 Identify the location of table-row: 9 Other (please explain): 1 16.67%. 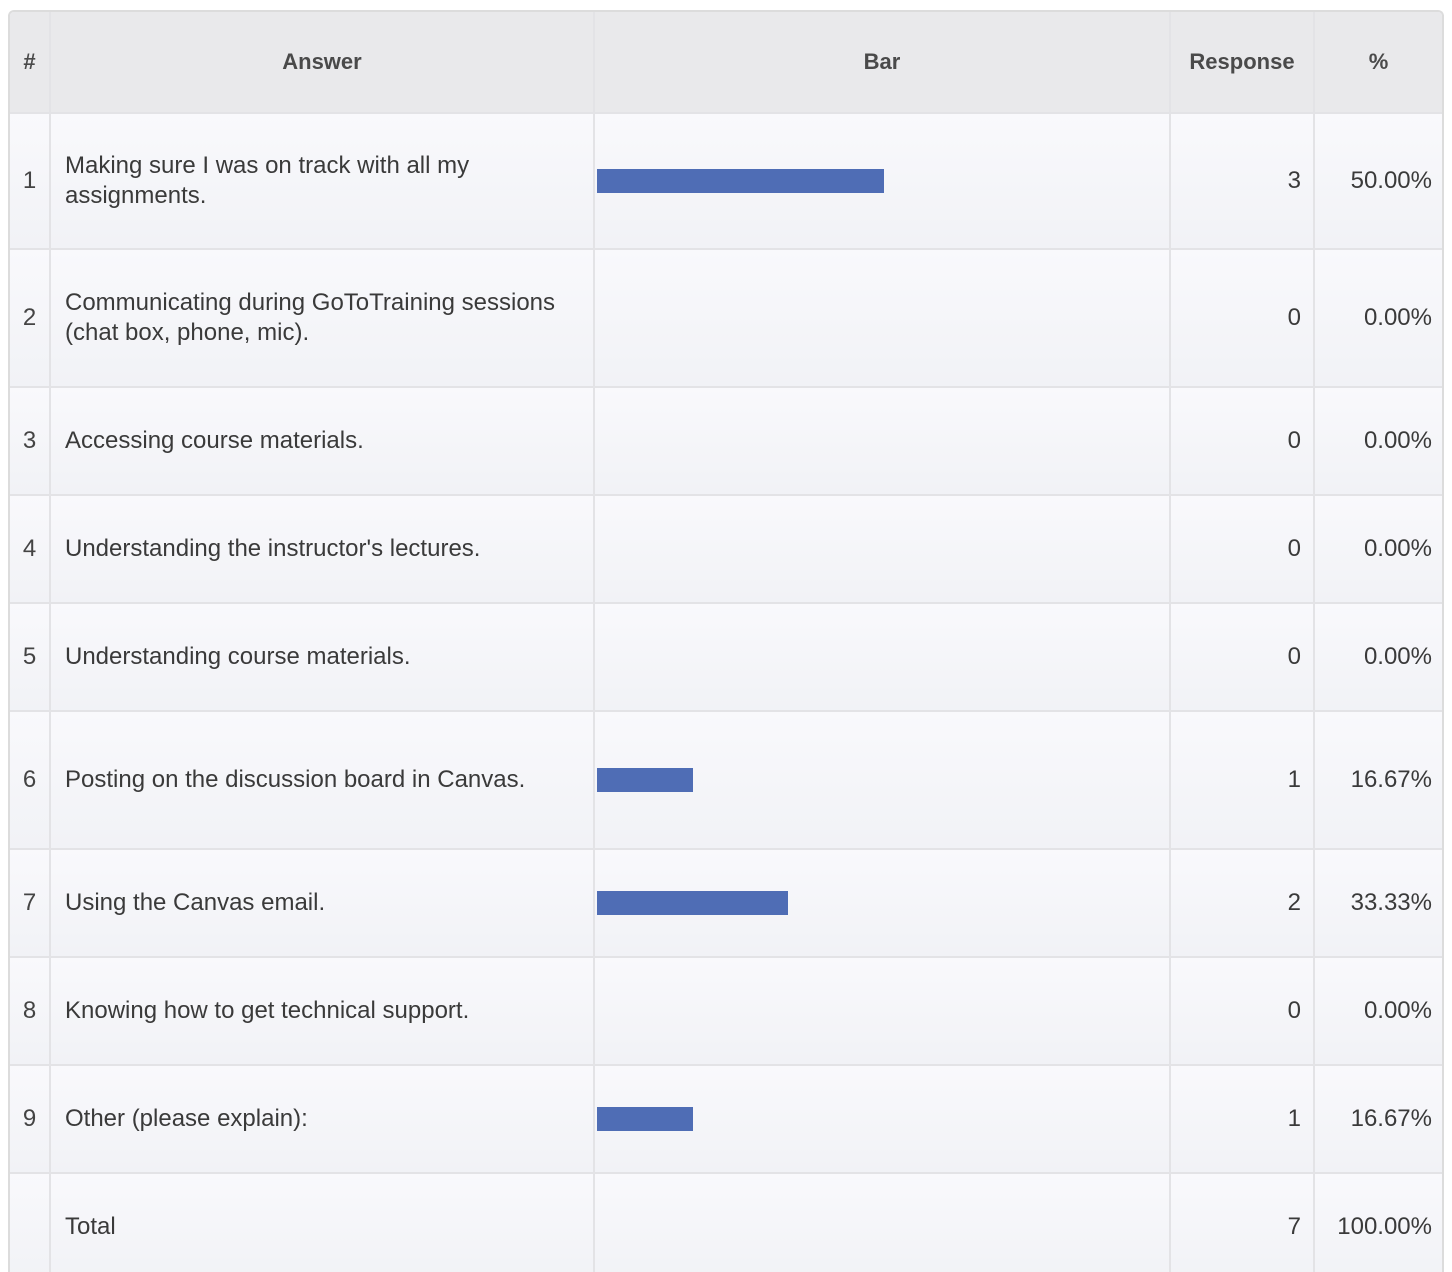
(726, 1119).